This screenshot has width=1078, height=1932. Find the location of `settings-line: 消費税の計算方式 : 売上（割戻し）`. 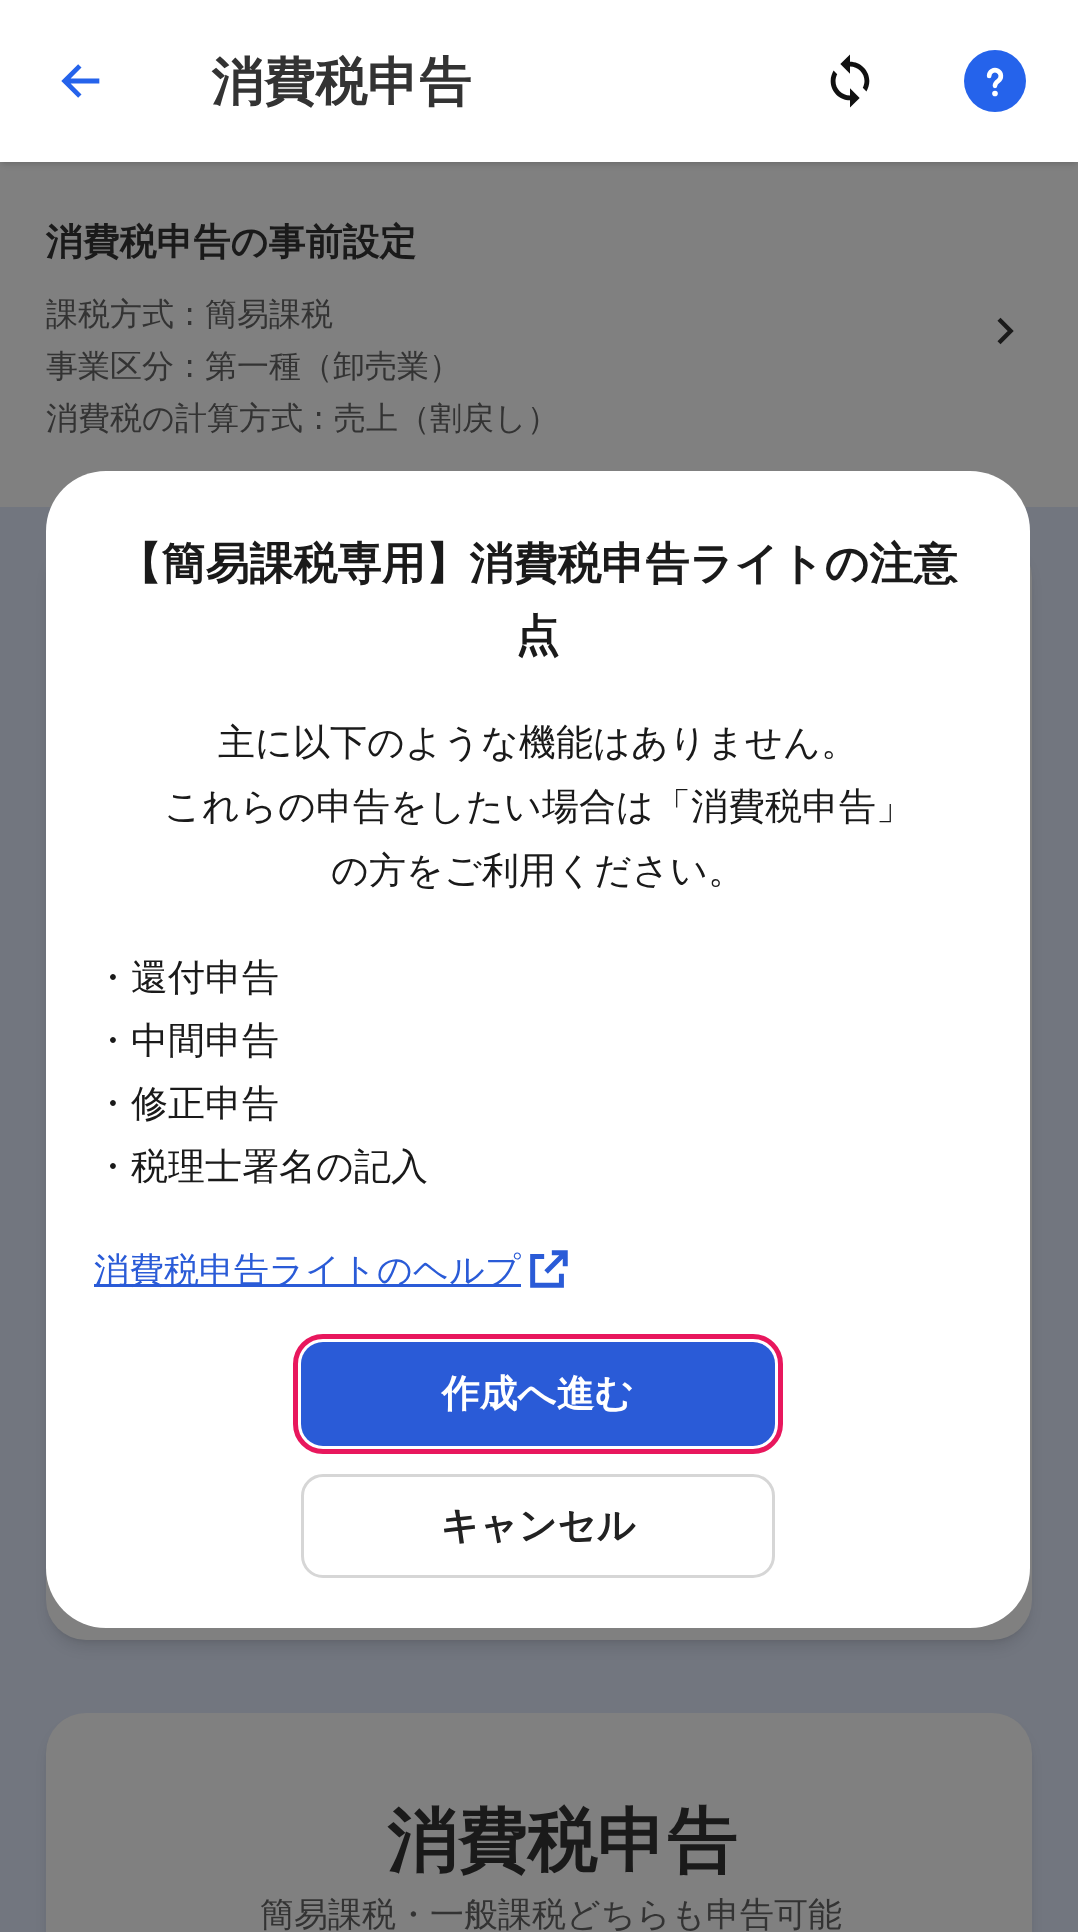

settings-line: 消費税の計算方式 : 売上（割戻し） is located at coordinates (303, 418).